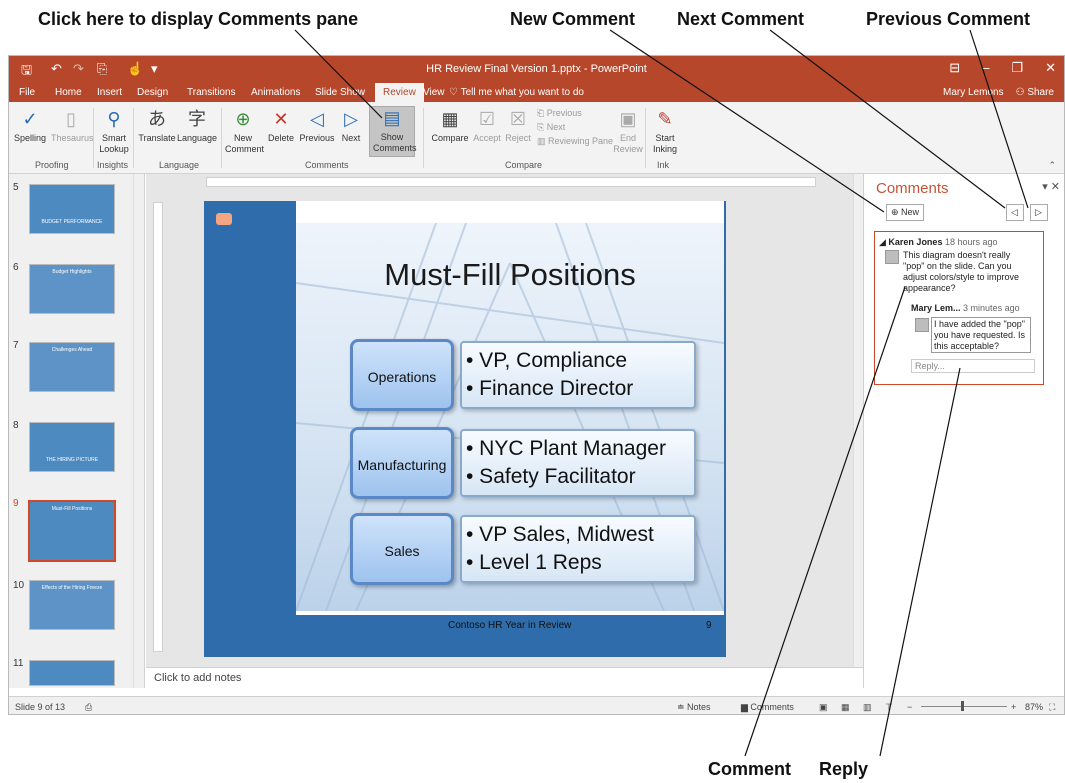 The image size is (1065, 783). Describe the element at coordinates (72, 209) in the screenshot. I see `slide-thumbnail: BUDGET PERFORMANCE` at that location.